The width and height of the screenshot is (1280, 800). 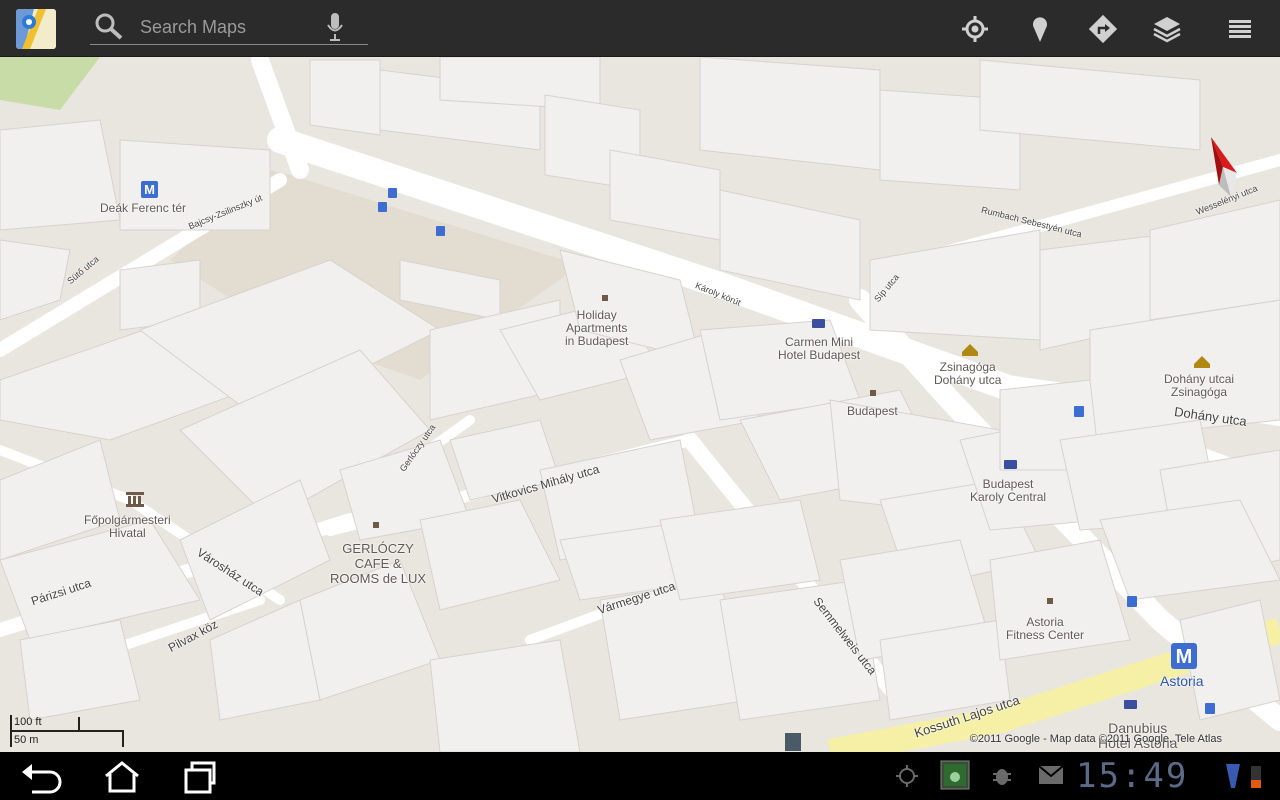 I want to click on my-location-icon, so click(x=975, y=29).